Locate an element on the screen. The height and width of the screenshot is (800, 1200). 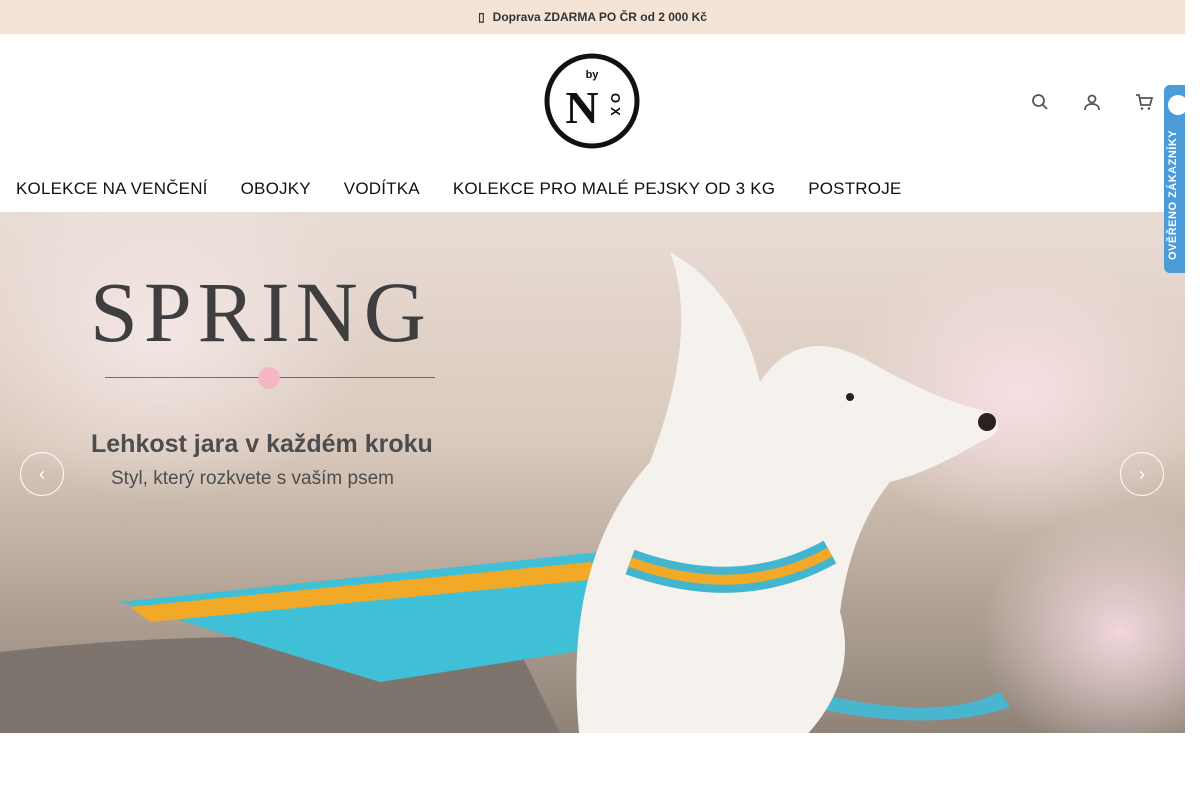
nav-item-small-dogs: KOLEKCE PRO MALÉ PEJSKY OD 3 KG is located at coordinates (614, 189).